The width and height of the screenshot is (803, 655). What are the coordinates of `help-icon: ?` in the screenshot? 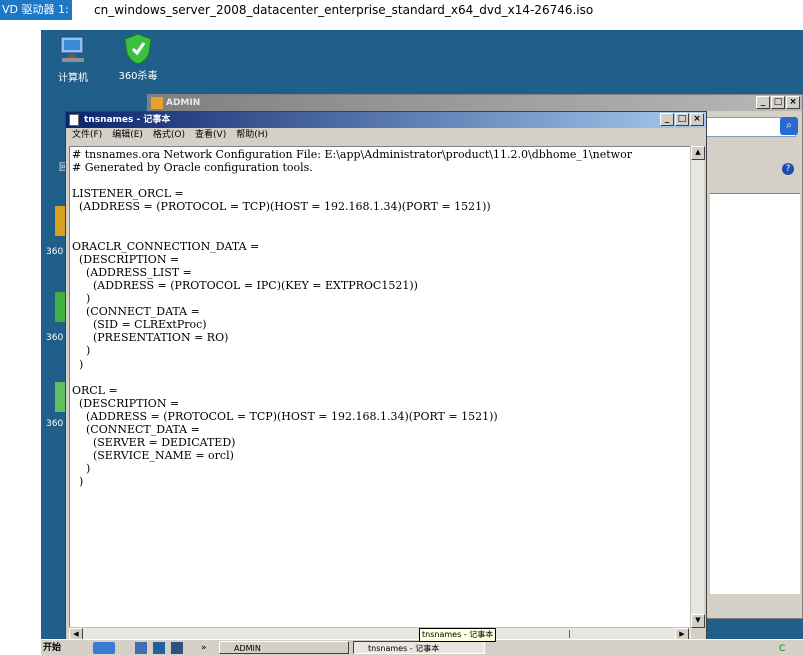 It's located at (788, 169).